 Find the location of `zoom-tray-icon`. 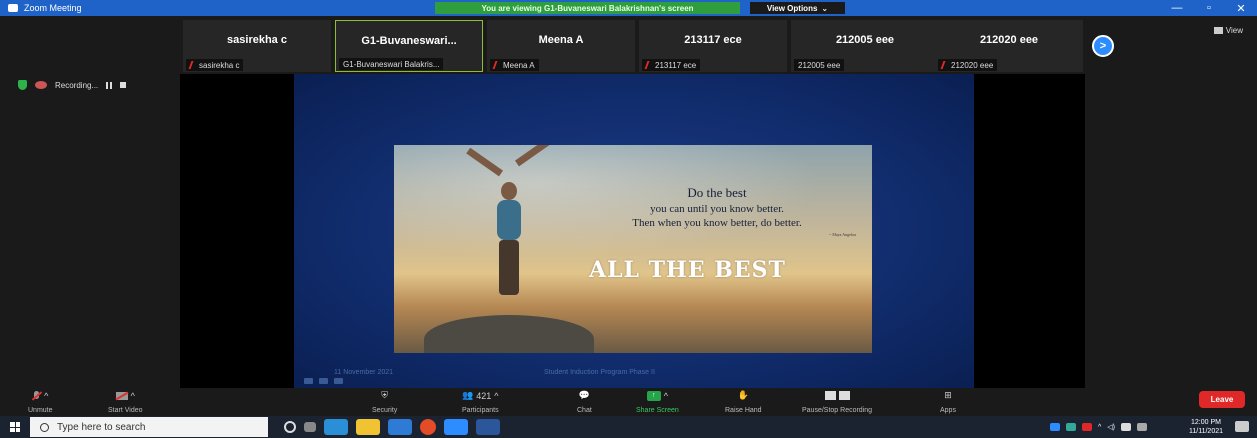

zoom-tray-icon is located at coordinates (1054, 427).